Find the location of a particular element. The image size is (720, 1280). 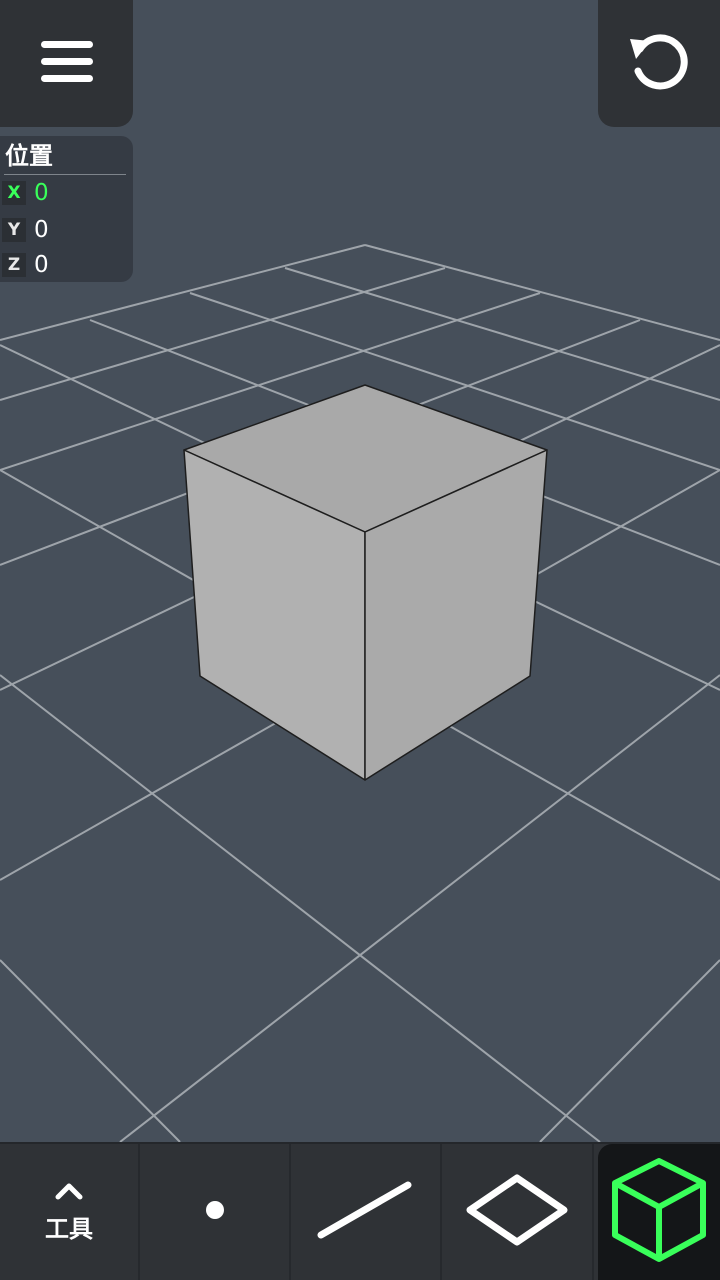

tools-toggle-button: 工具 is located at coordinates (69, 1212).